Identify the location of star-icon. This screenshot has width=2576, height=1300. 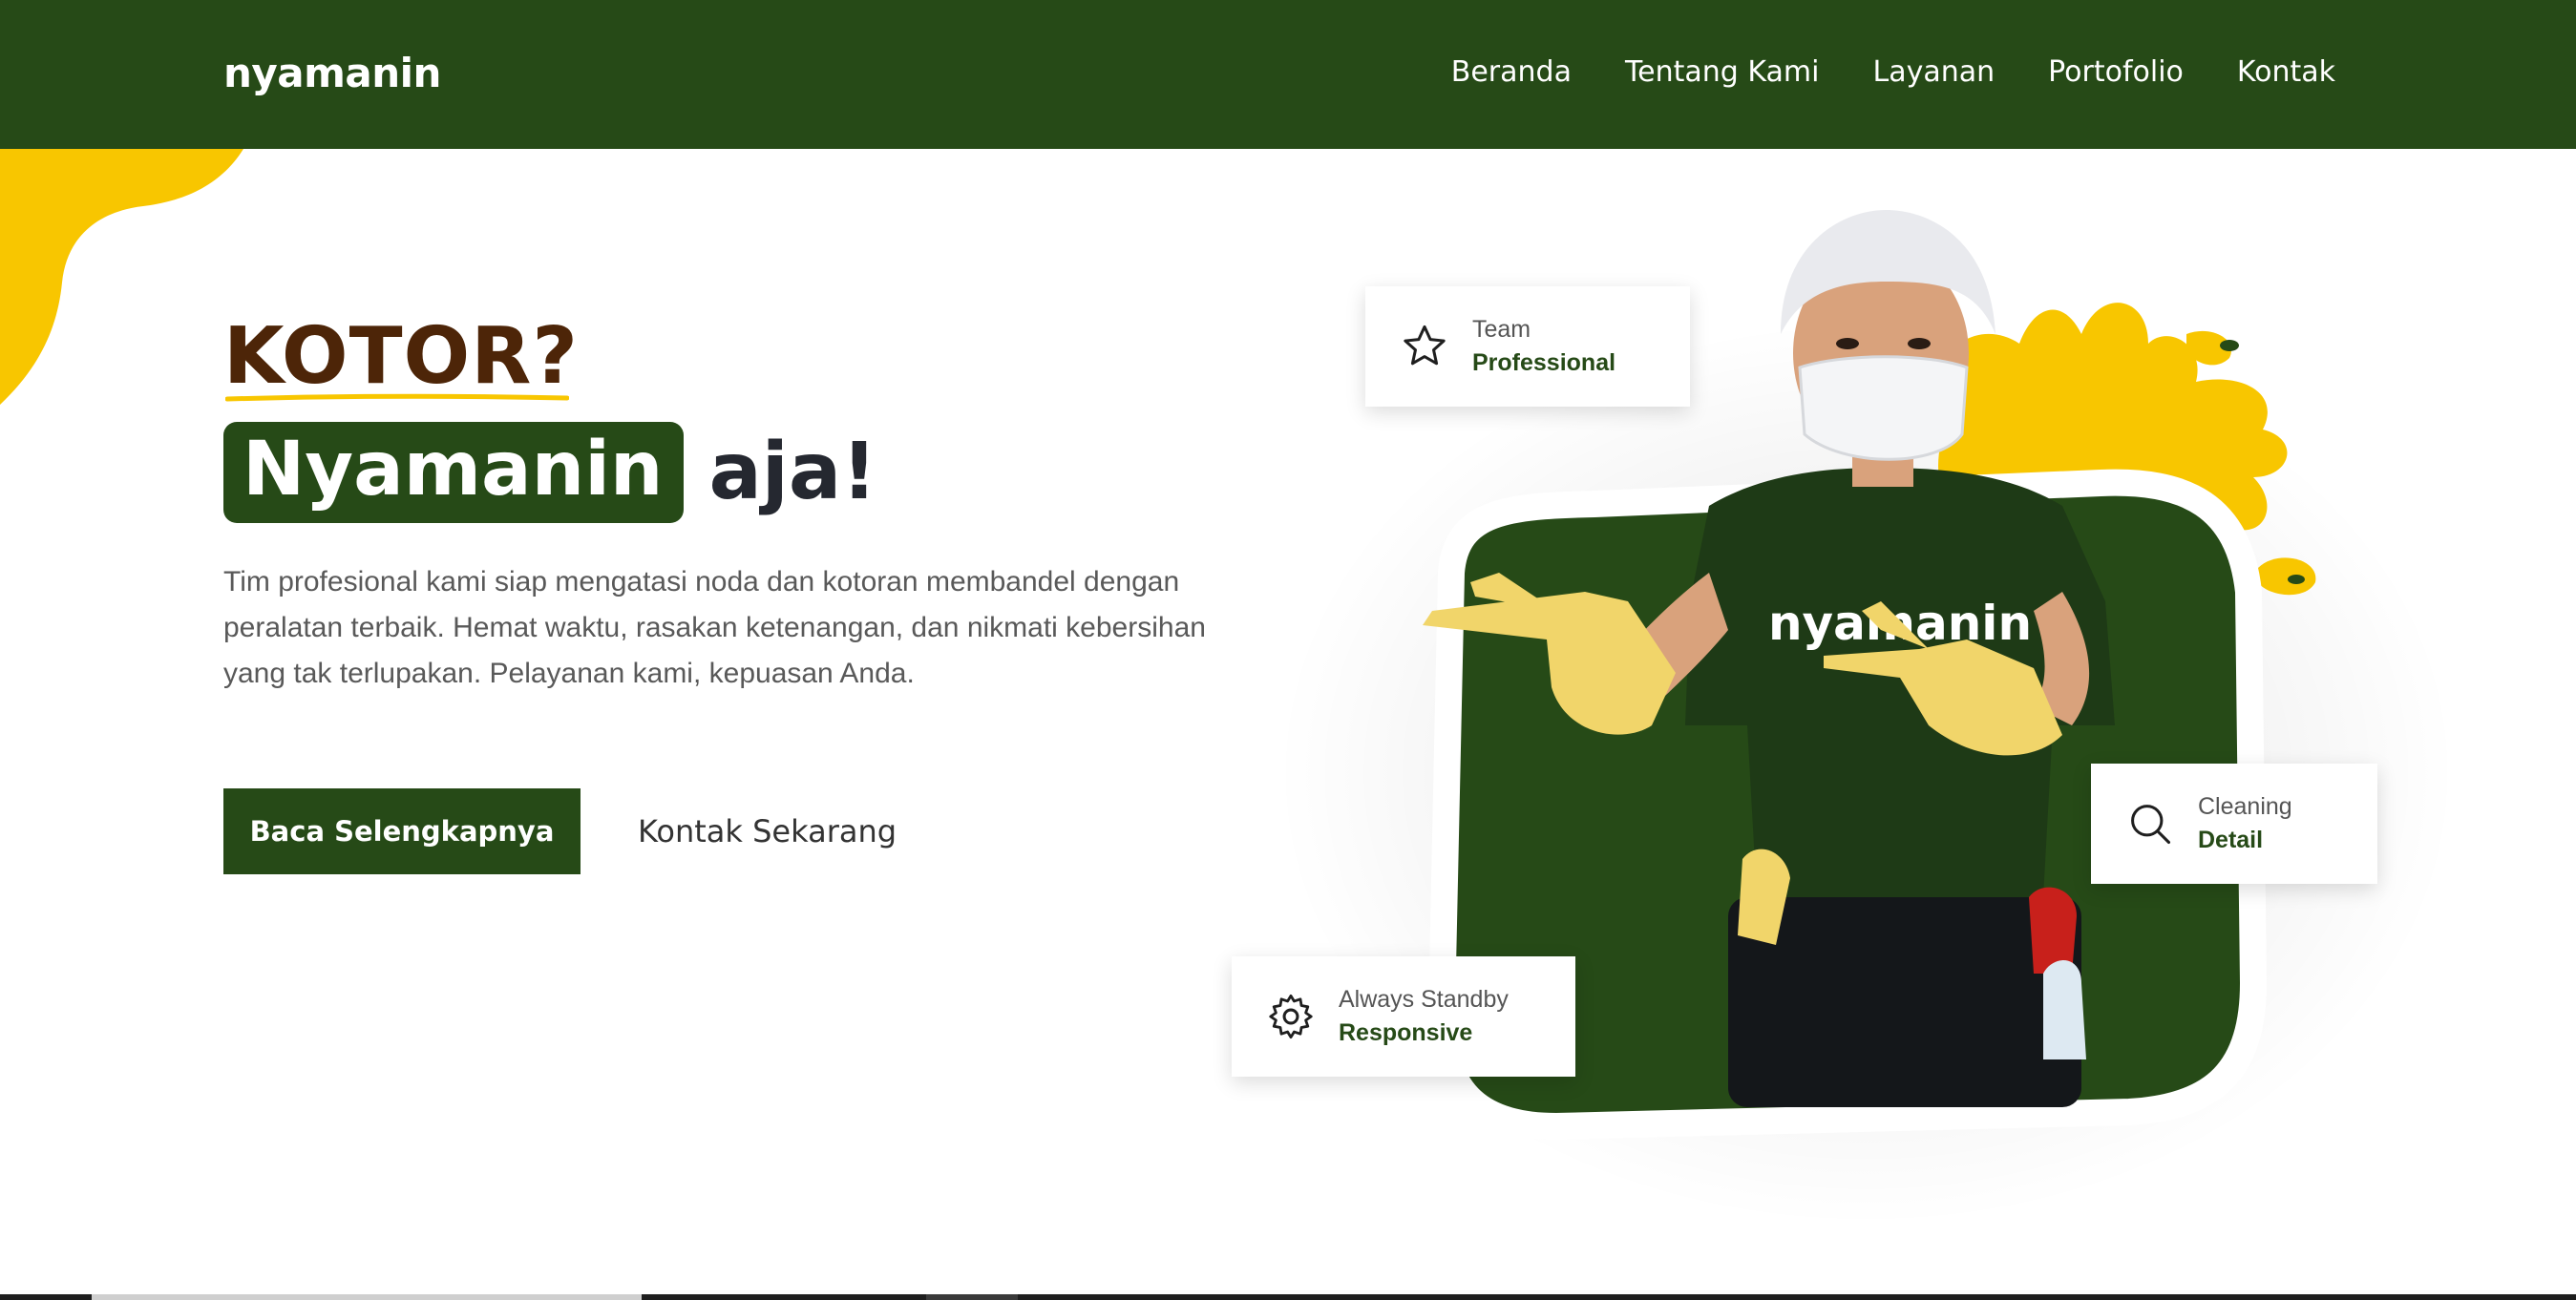
(1424, 346).